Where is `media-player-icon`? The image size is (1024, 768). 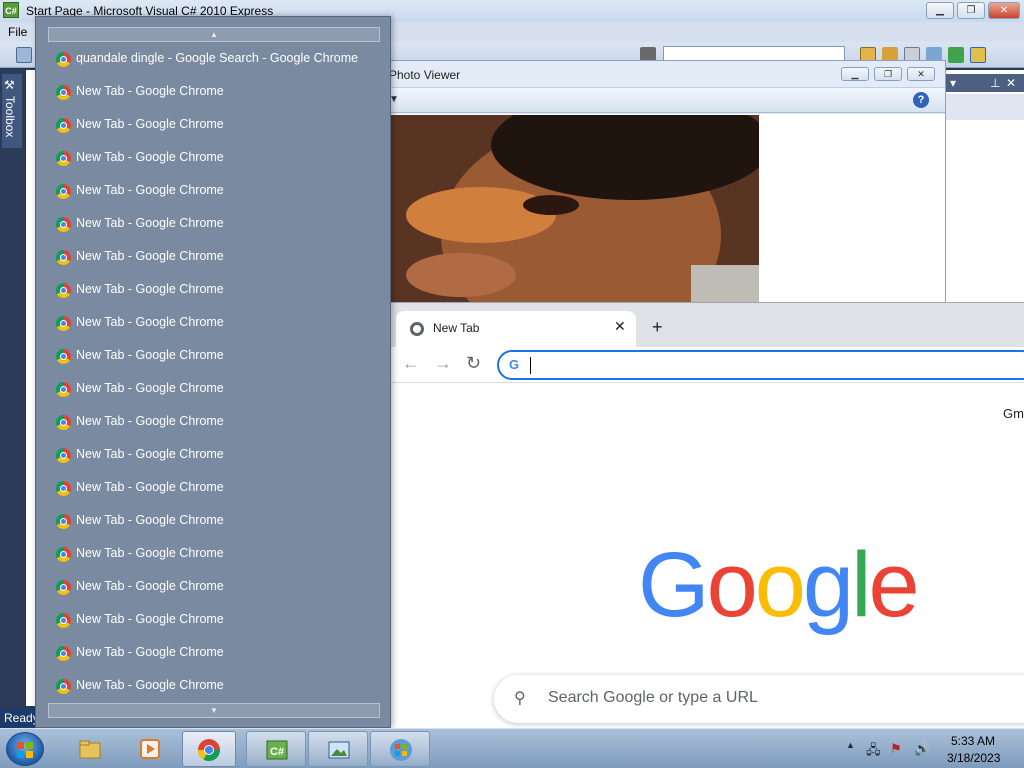 media-player-icon is located at coordinates (150, 749).